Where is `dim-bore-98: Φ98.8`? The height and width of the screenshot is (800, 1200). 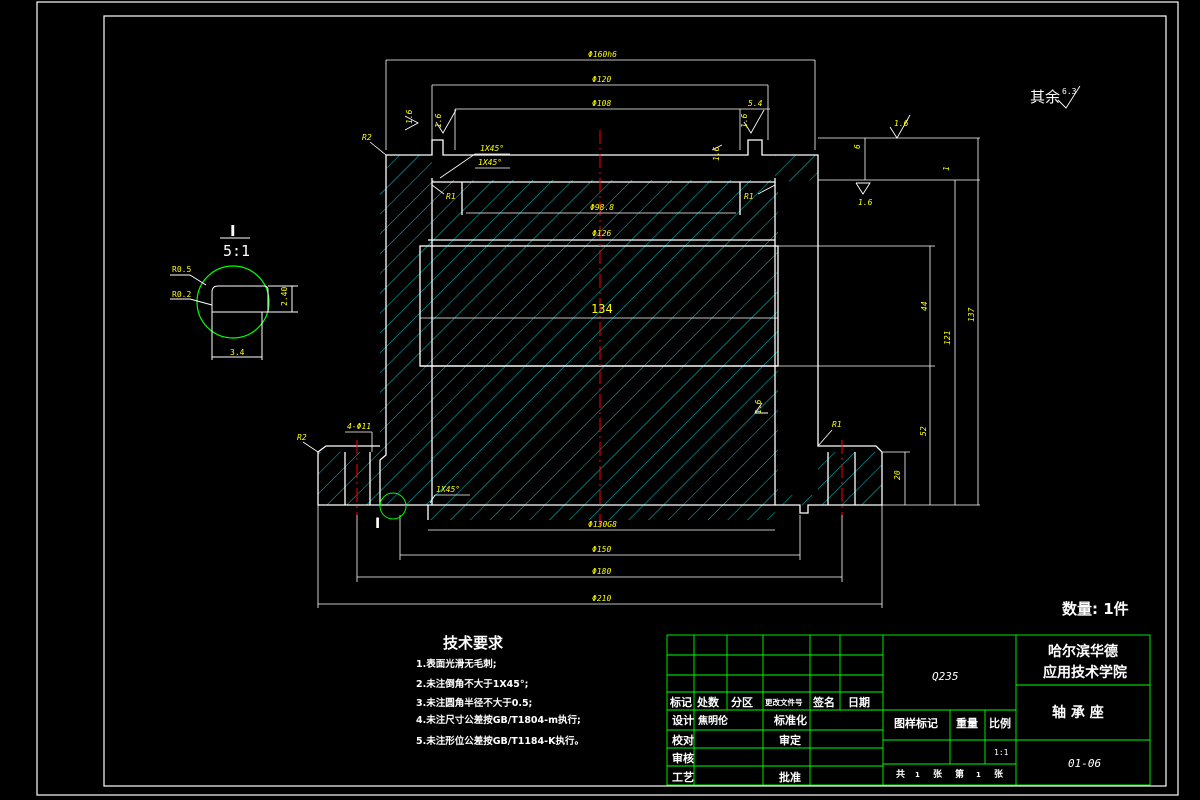
dim-bore-98: Φ98.8 is located at coordinates (602, 207).